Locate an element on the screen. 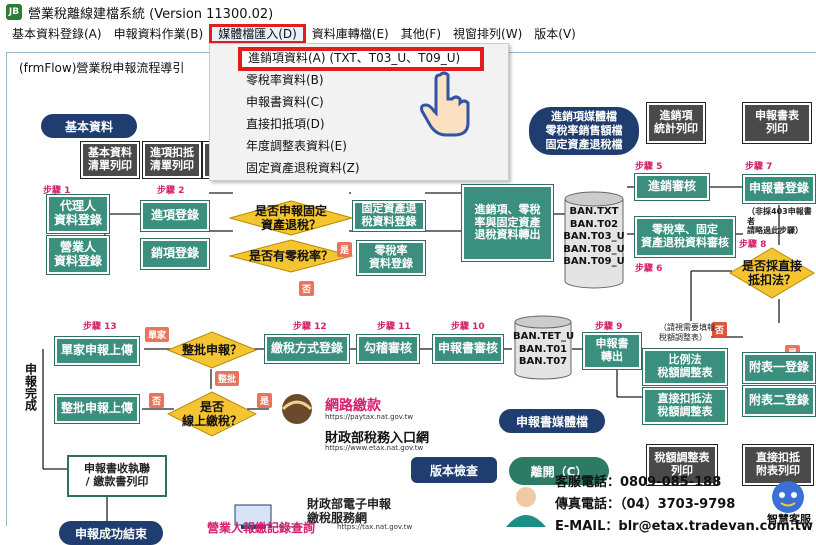  efile-url: https://tax.nat.gov.tw is located at coordinates (375, 527).